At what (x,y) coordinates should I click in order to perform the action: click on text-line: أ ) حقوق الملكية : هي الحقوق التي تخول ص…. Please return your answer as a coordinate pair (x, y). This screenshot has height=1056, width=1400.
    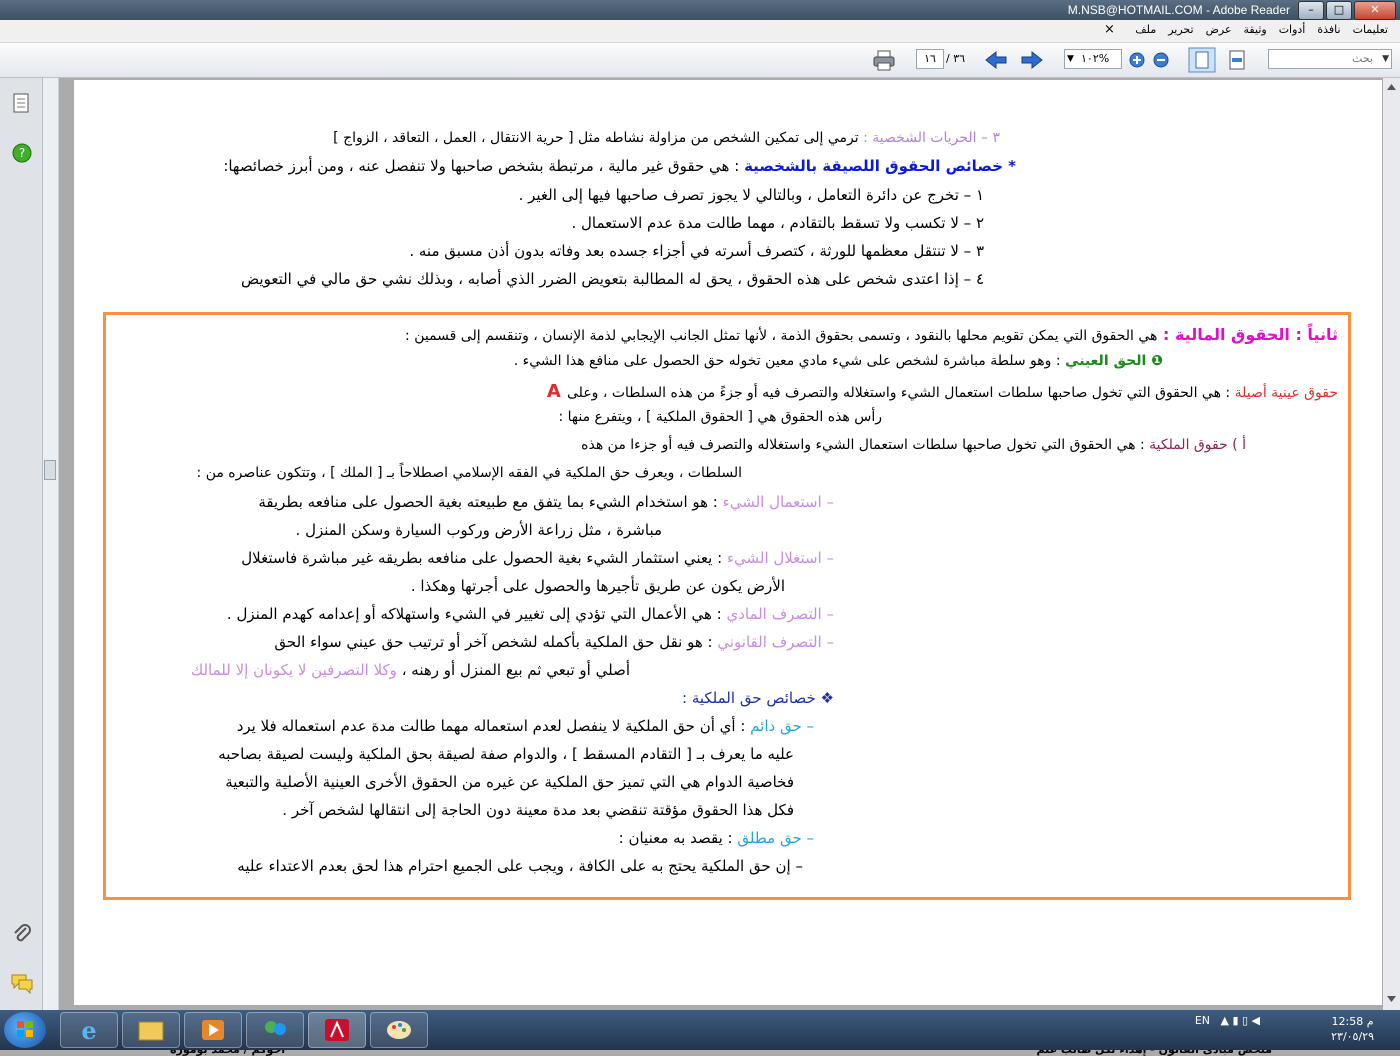
    Looking at the image, I should click on (913, 445).